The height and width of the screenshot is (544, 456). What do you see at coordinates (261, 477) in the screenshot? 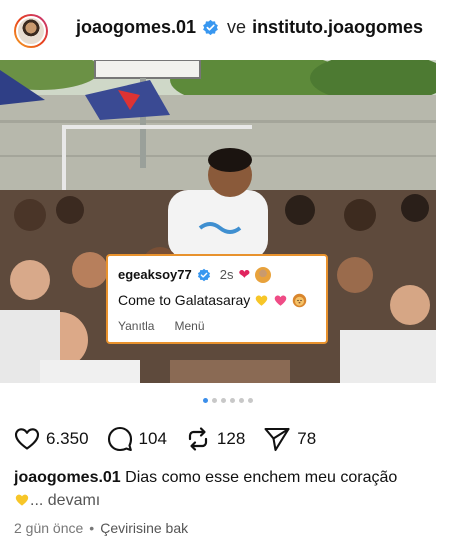
I see `caption-text: Dias como esse enchem meu coração` at bounding box center [261, 477].